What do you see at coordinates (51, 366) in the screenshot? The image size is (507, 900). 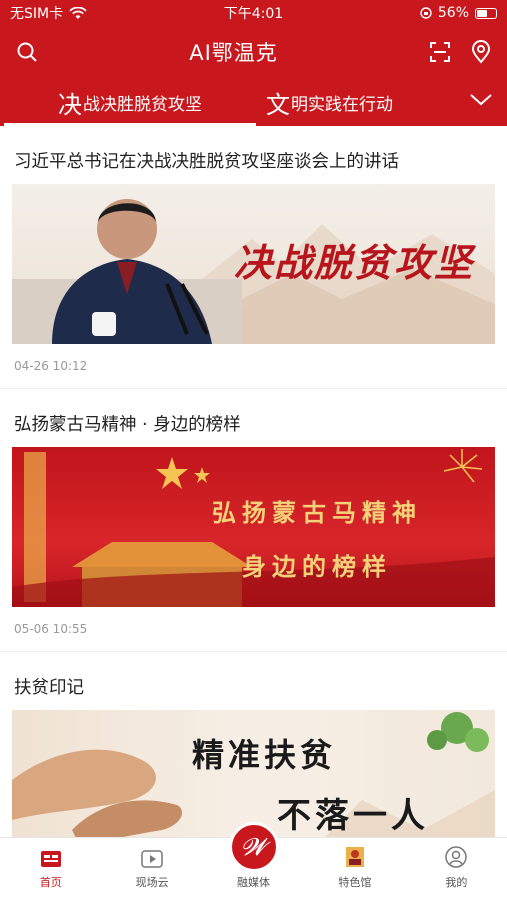 I see `article-time: 04-26 10:12` at bounding box center [51, 366].